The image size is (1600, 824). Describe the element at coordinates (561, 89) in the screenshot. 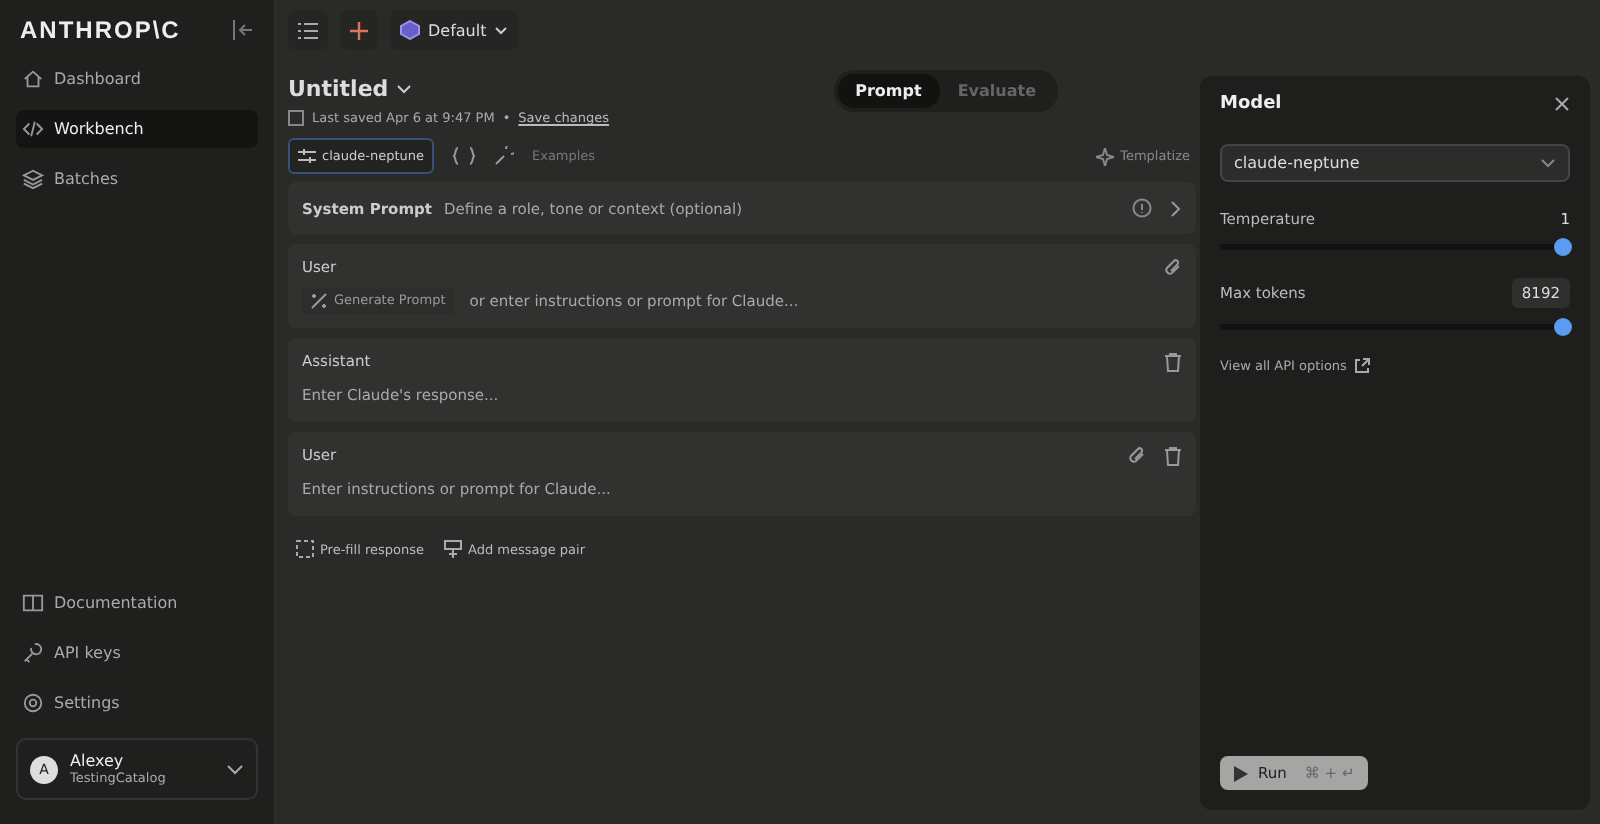

I see `prompt-title: Untitled` at that location.